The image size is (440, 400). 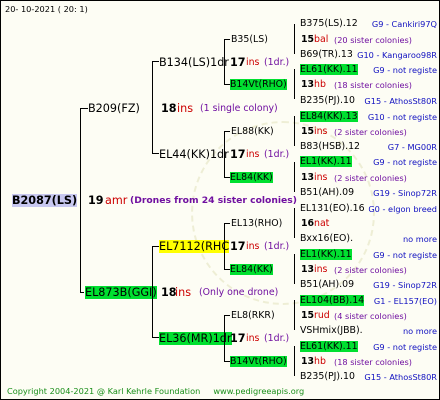 I want to click on site-link: www.pedigreeapis.org, so click(x=258, y=391).